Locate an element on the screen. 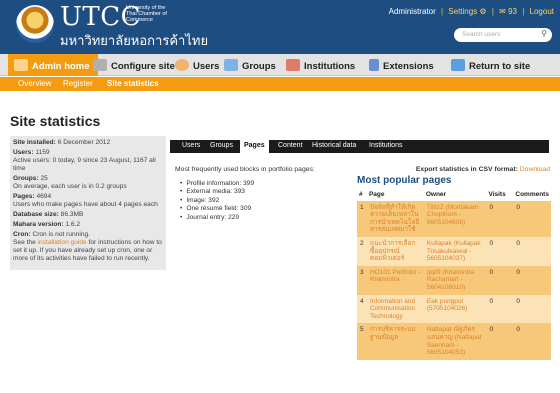  search-users-input: Search users ⚲ is located at coordinates (503, 35).